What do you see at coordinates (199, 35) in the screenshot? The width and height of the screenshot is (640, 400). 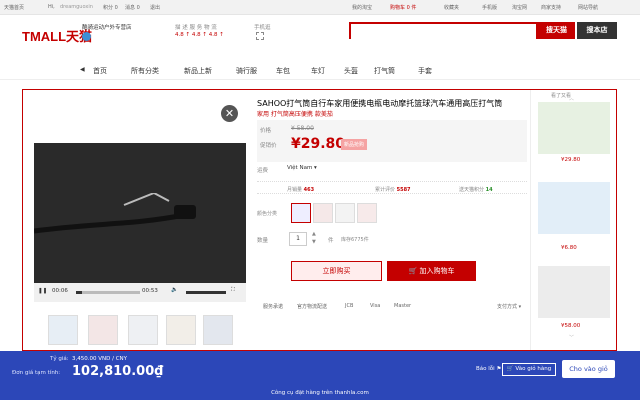 I see `store-ratings-values: 4.8 ↑ 4.8 ↑ 4.8 ↑` at bounding box center [199, 35].